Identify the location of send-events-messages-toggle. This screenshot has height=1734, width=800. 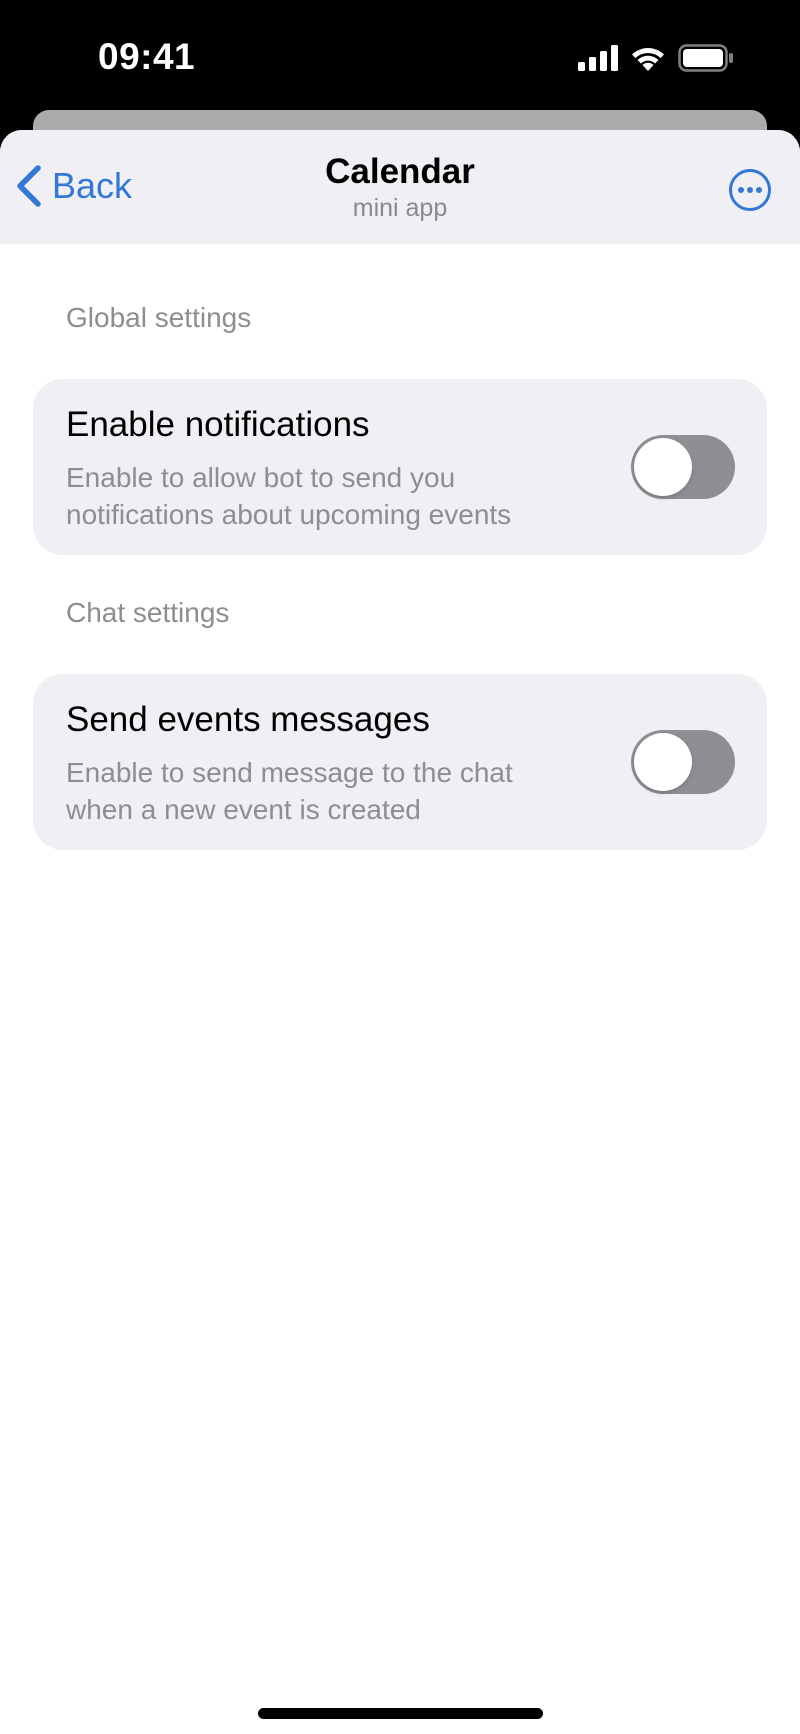
(683, 762).